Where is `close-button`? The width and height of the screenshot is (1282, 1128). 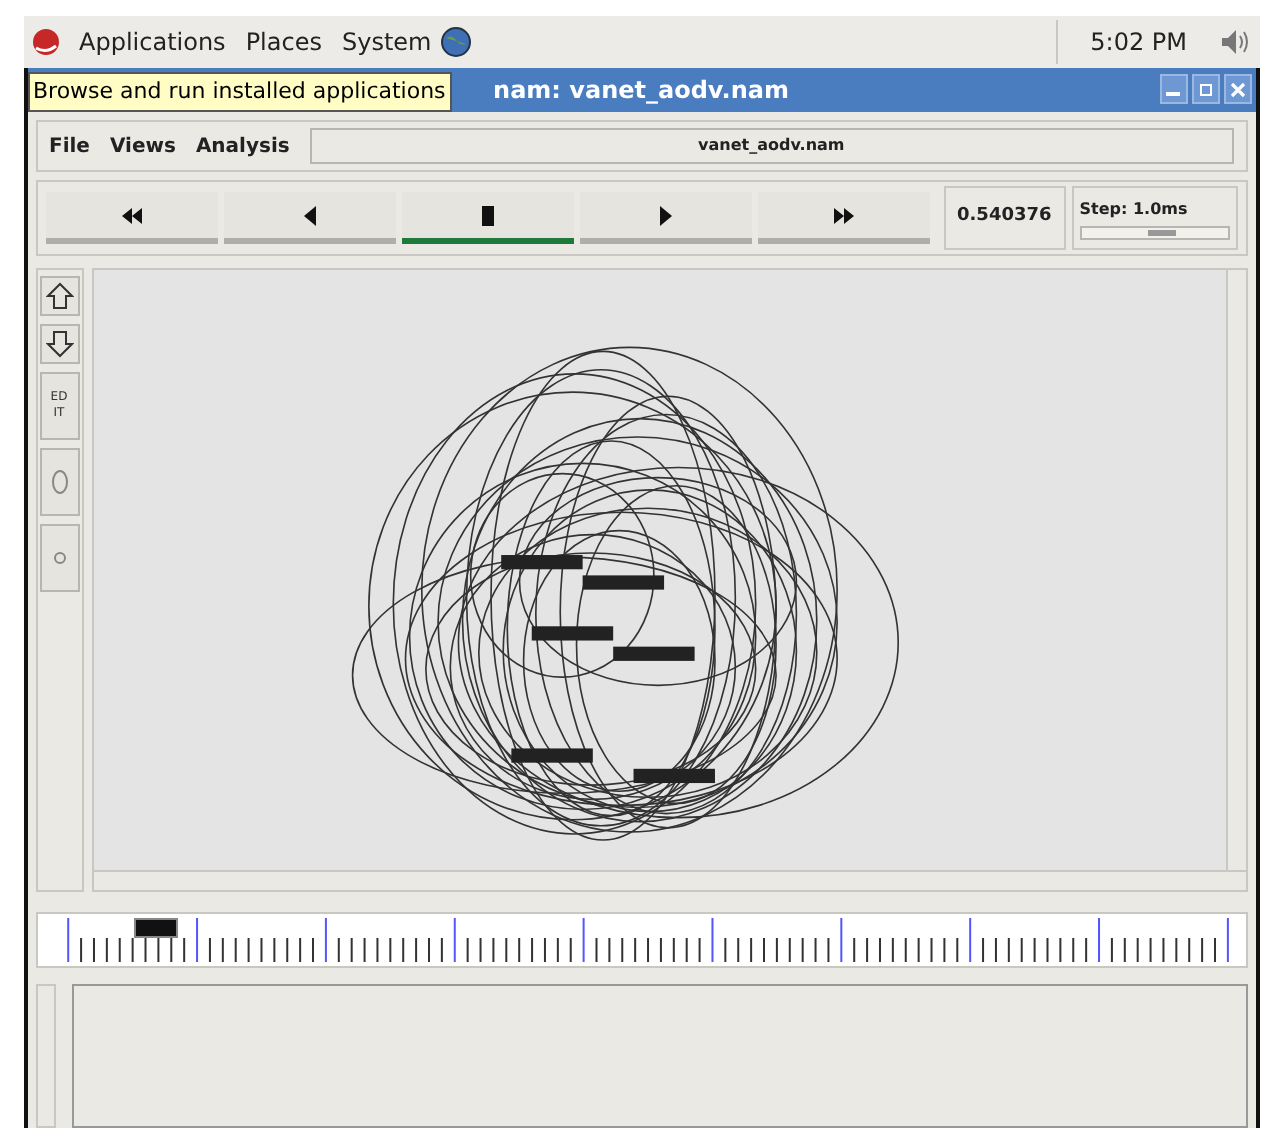
close-button is located at coordinates (1237, 89).